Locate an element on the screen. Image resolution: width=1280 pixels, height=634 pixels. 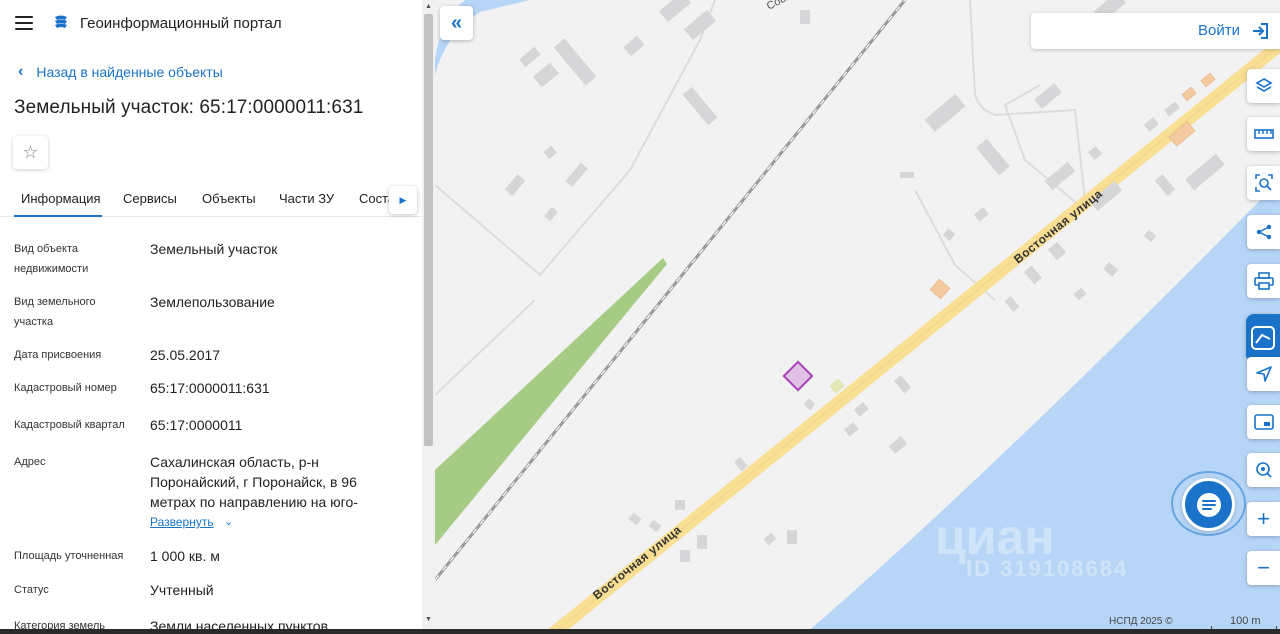
share-button is located at coordinates (1263, 232).